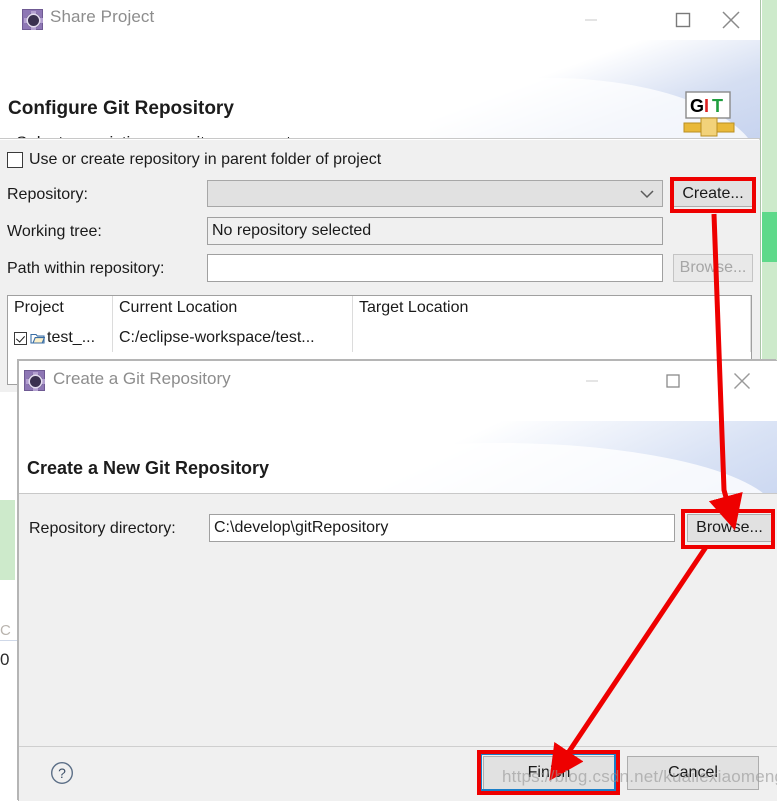 The image size is (777, 801). I want to click on repository-combo, so click(435, 193).